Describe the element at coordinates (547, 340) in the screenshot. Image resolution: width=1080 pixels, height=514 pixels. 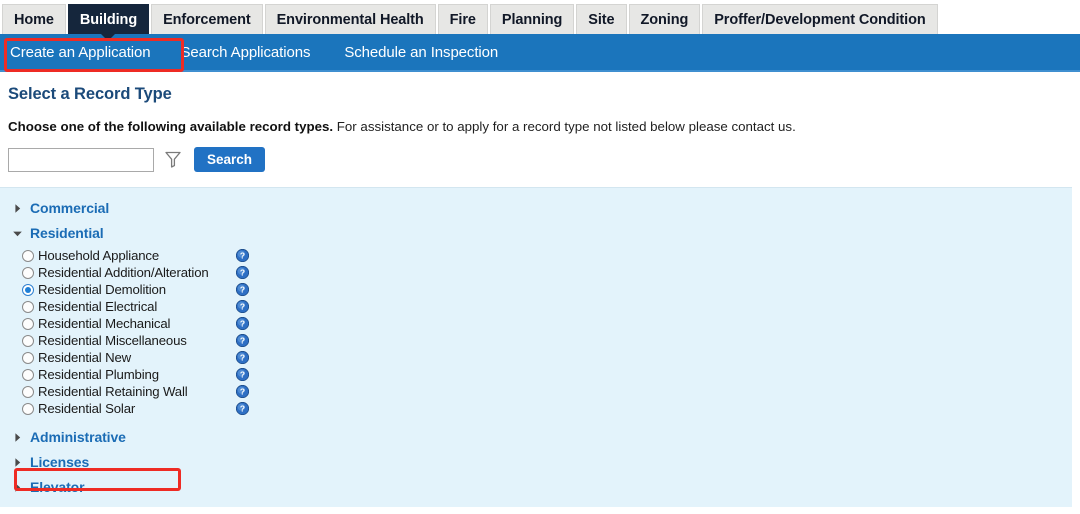
I see `record-type-item: Residential Miscellaneous?` at that location.